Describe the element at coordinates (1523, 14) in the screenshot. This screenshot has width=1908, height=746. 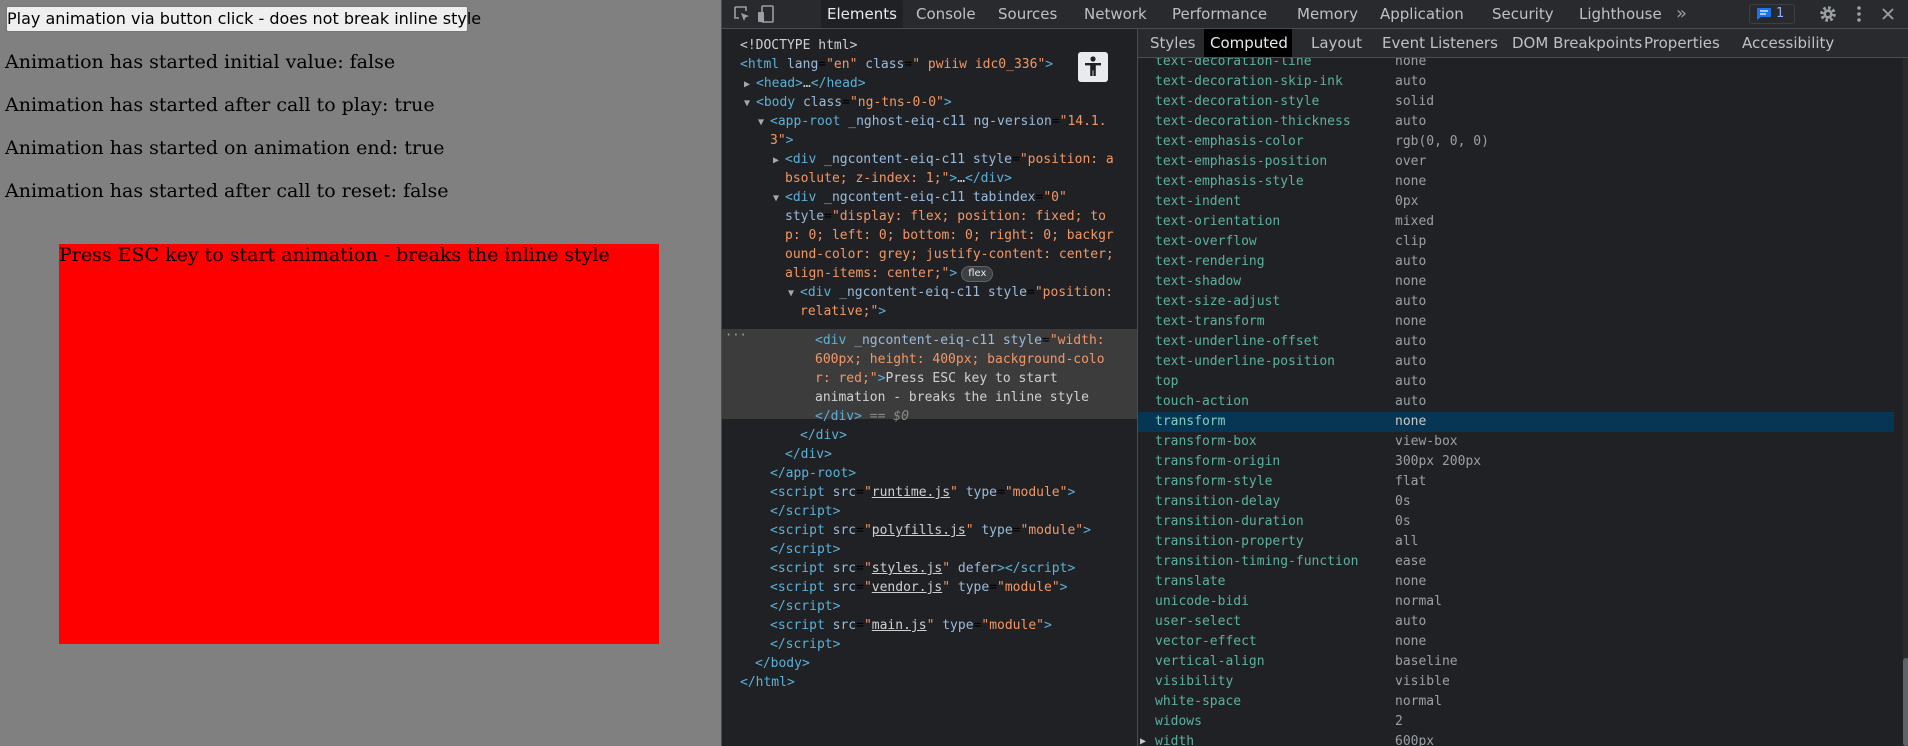
I see `tab-security: Security` at that location.